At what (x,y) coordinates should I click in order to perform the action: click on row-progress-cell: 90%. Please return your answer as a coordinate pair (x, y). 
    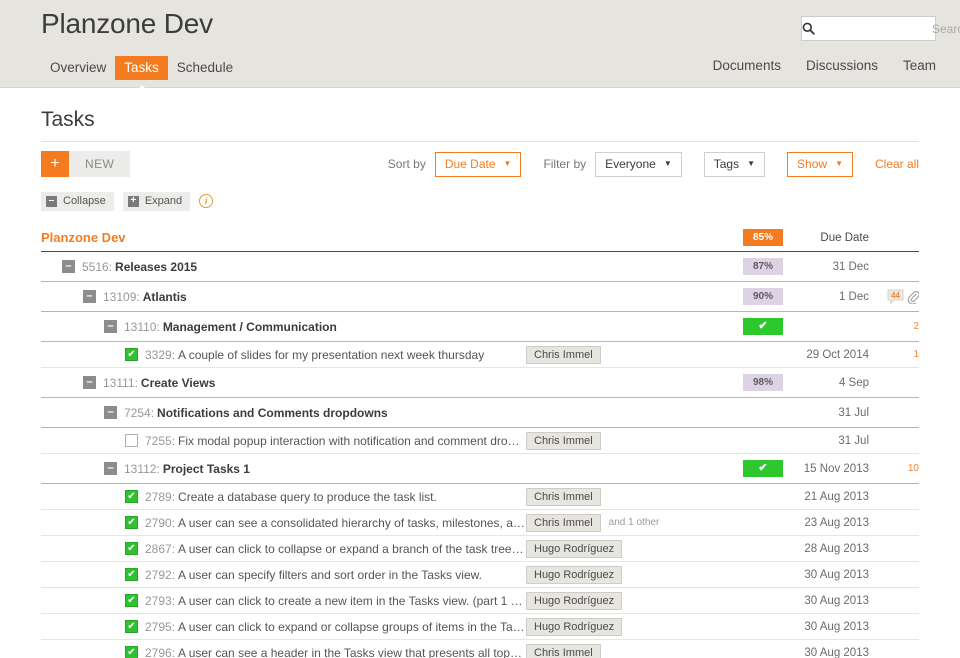
    Looking at the image, I should click on (752, 296).